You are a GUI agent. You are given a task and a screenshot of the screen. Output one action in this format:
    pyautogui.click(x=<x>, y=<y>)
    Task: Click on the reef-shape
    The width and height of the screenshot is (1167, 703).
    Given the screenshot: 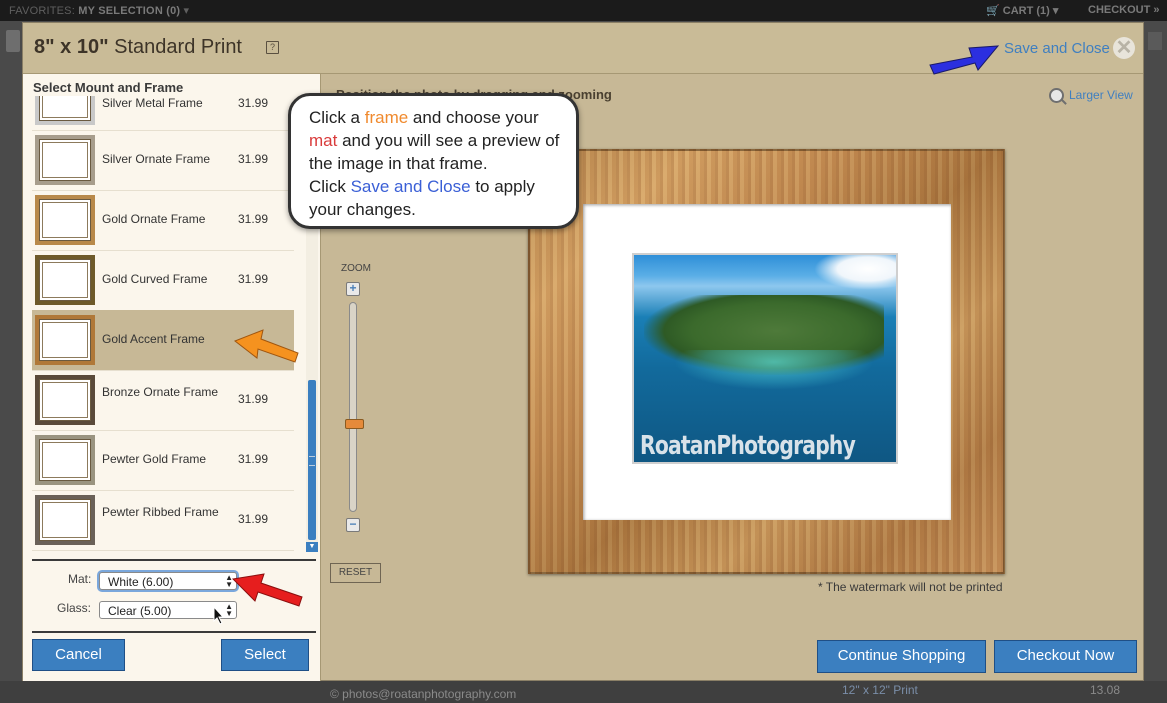 What is the action you would take?
    pyautogui.click(x=774, y=370)
    